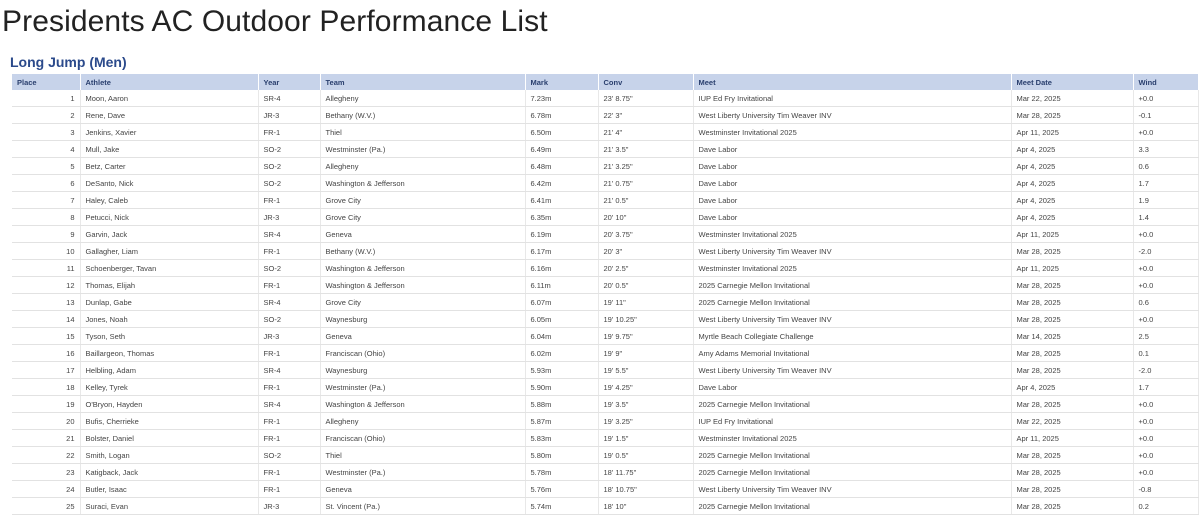 This screenshot has height=518, width=1200. Describe the element at coordinates (289, 82) in the screenshot. I see `column-header-year: Year` at that location.